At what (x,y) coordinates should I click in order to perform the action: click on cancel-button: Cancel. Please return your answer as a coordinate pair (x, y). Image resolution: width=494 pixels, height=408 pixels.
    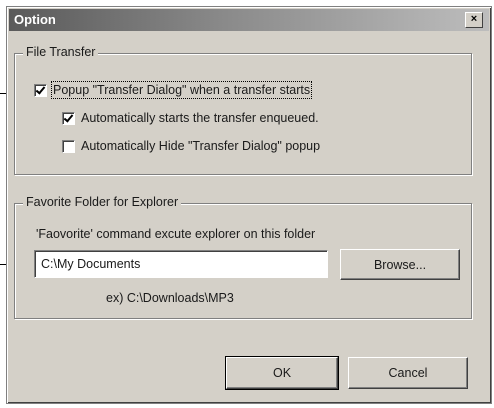
    Looking at the image, I should click on (408, 373).